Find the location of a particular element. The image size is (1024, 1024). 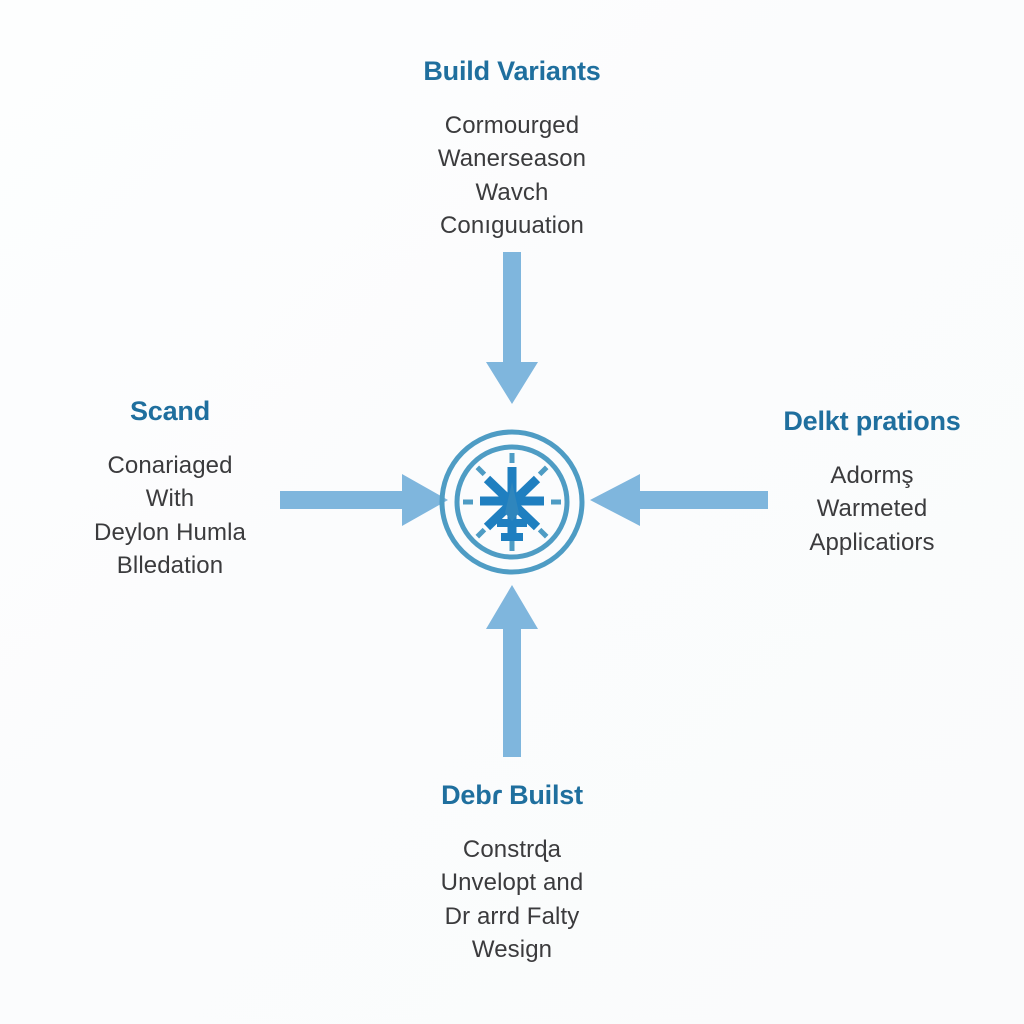

node-top-line-4: Conıguuation is located at coordinates (512, 226).